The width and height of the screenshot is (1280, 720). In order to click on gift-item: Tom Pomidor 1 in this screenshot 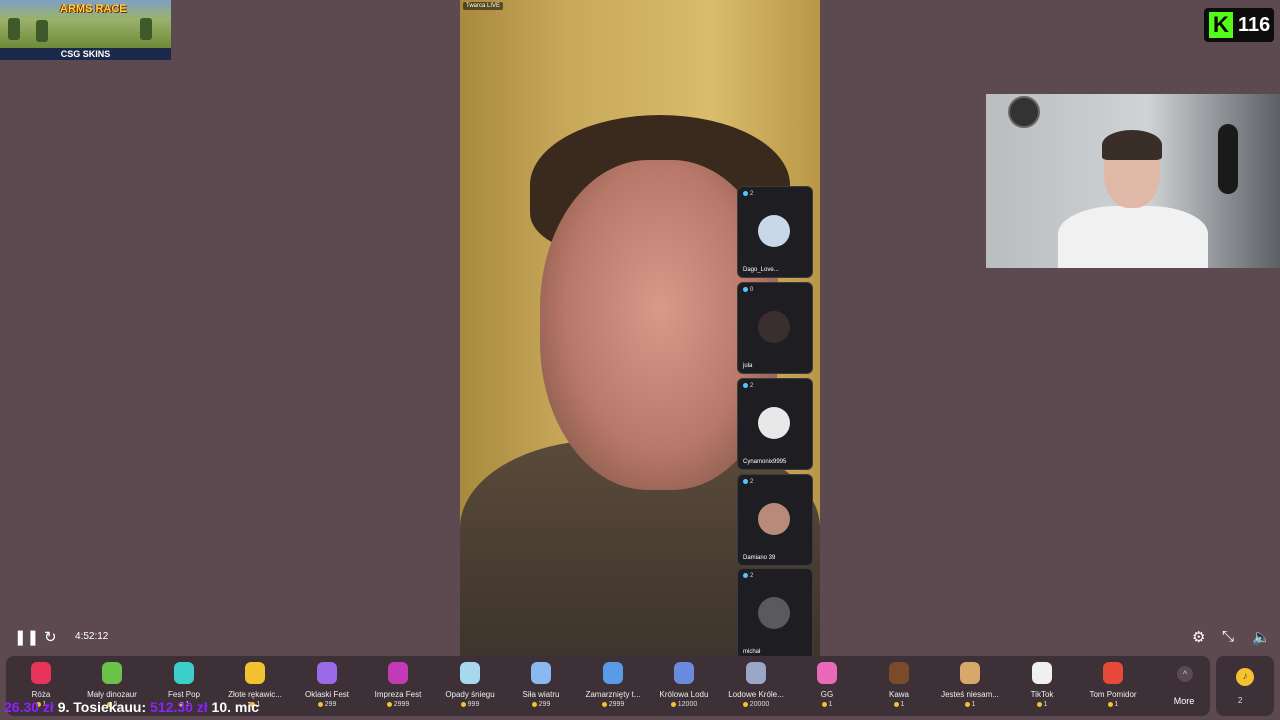, I will do `click(1113, 686)`.